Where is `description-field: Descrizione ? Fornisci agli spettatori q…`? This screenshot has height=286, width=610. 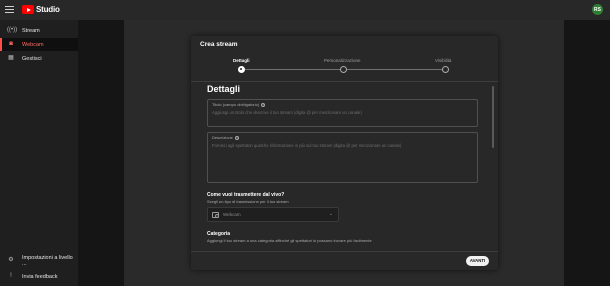
description-field: Descrizione ? Fornisci agli spettatori q… is located at coordinates (342, 157).